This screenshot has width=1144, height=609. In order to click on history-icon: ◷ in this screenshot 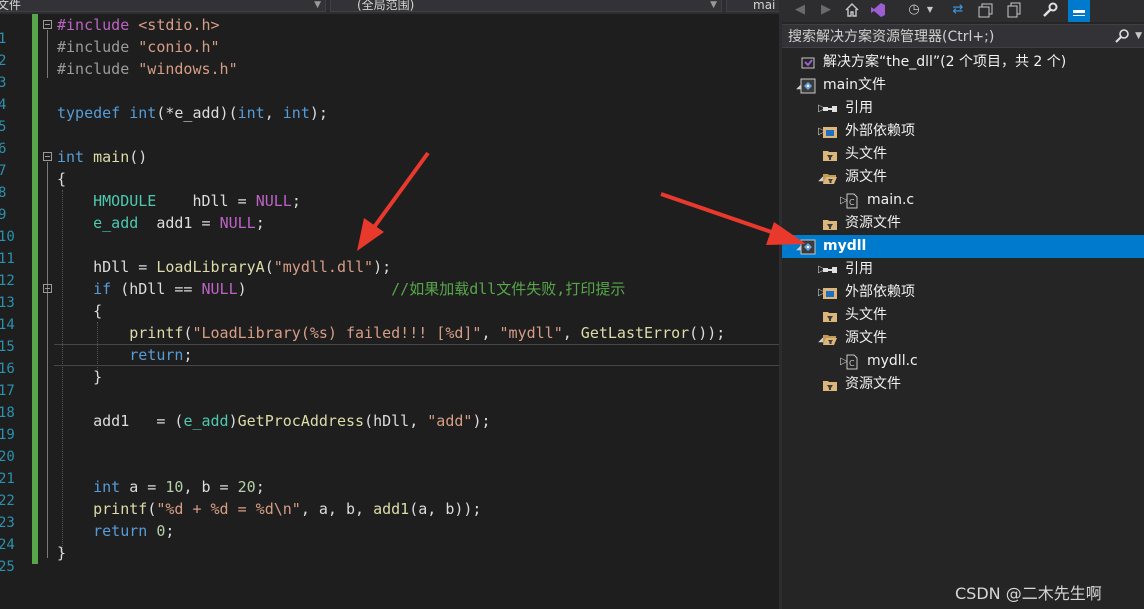, I will do `click(914, 10)`.